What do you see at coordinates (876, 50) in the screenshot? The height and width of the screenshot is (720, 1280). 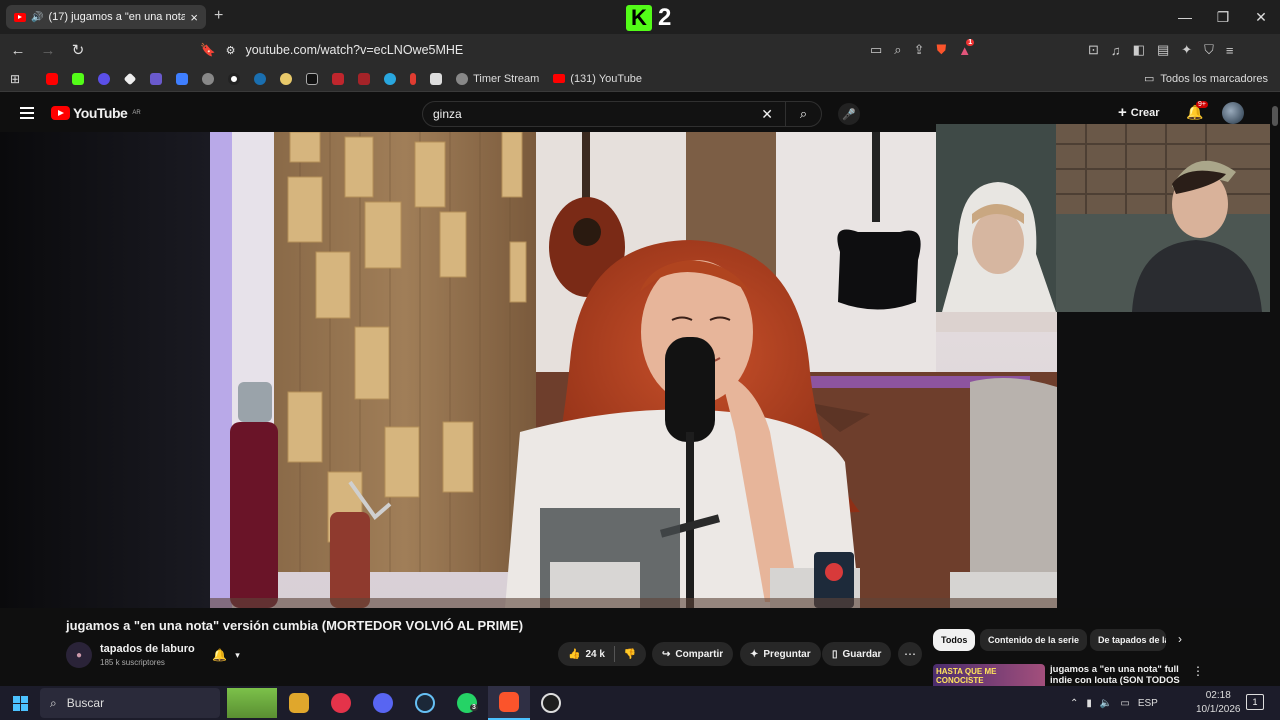 I see `install-app-icon: ▭` at bounding box center [876, 50].